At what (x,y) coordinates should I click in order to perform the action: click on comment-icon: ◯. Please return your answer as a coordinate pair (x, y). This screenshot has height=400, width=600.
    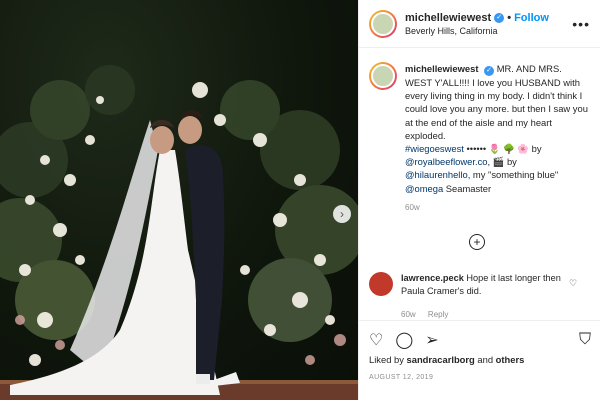
    Looking at the image, I should click on (404, 340).